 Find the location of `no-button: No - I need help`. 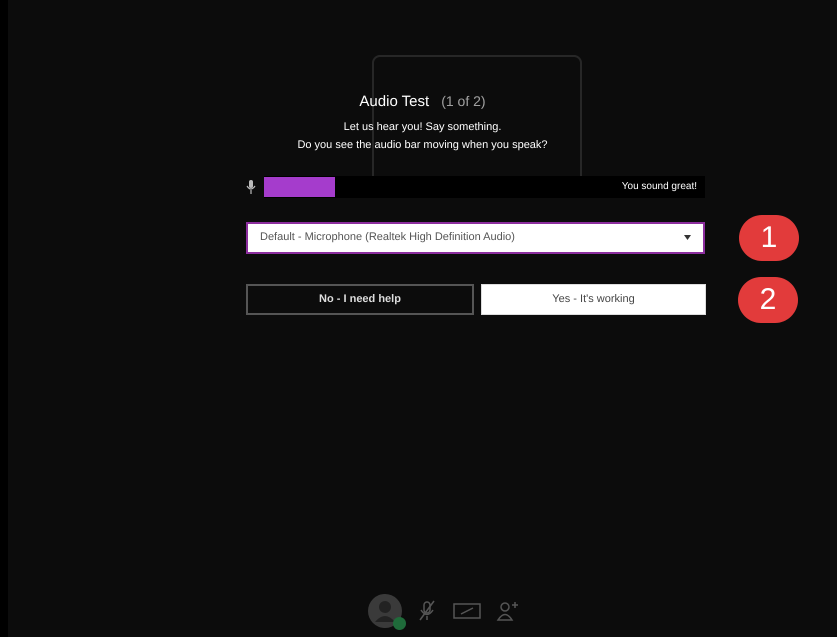

no-button: No - I need help is located at coordinates (360, 299).